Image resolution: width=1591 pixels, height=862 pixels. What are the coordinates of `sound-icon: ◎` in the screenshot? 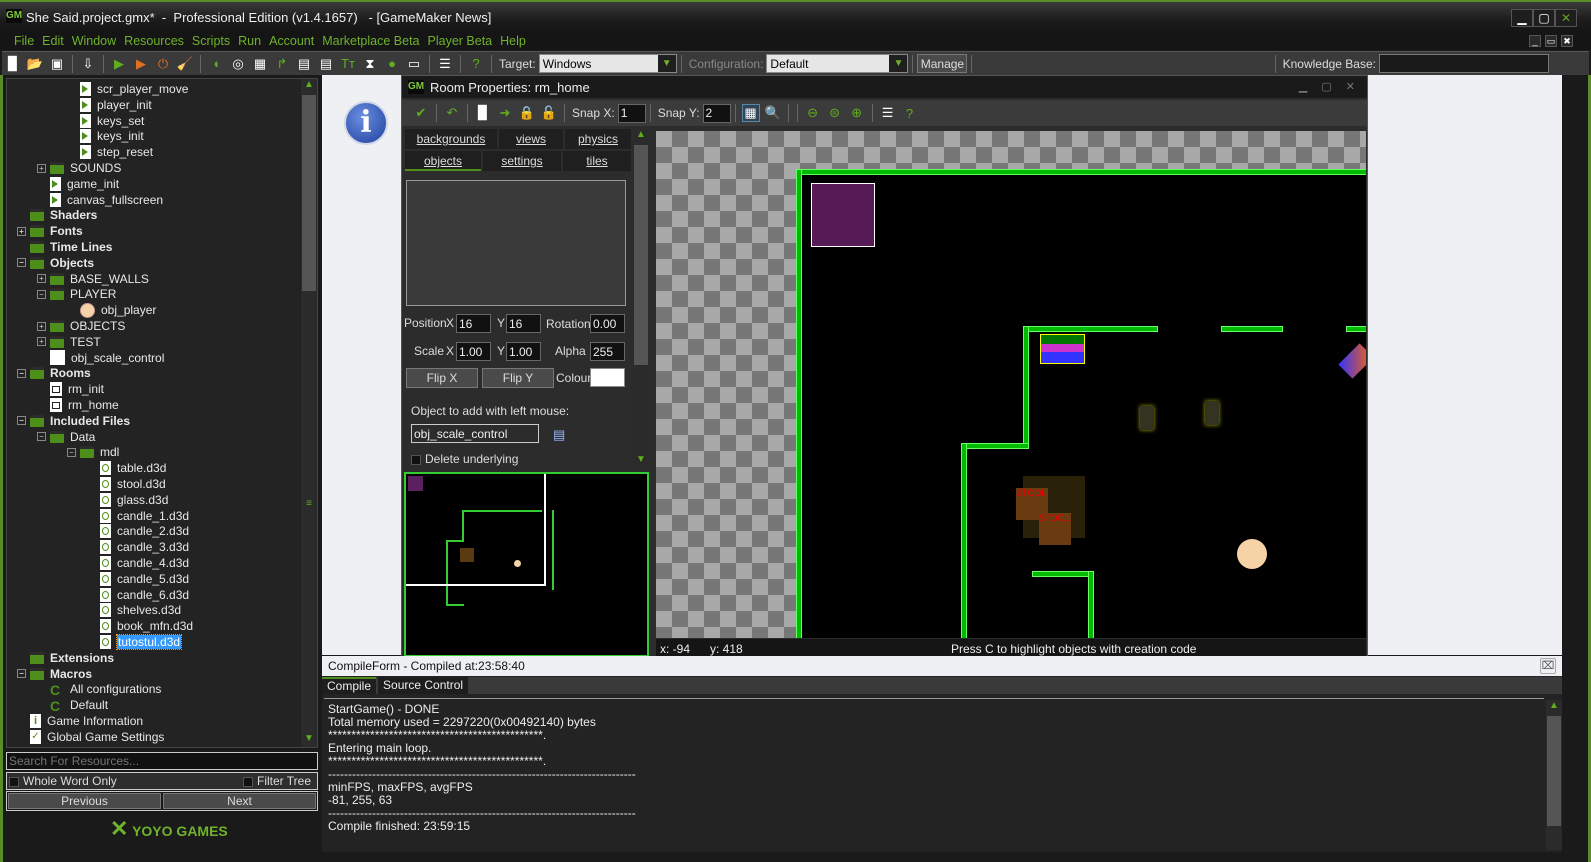 It's located at (238, 64).